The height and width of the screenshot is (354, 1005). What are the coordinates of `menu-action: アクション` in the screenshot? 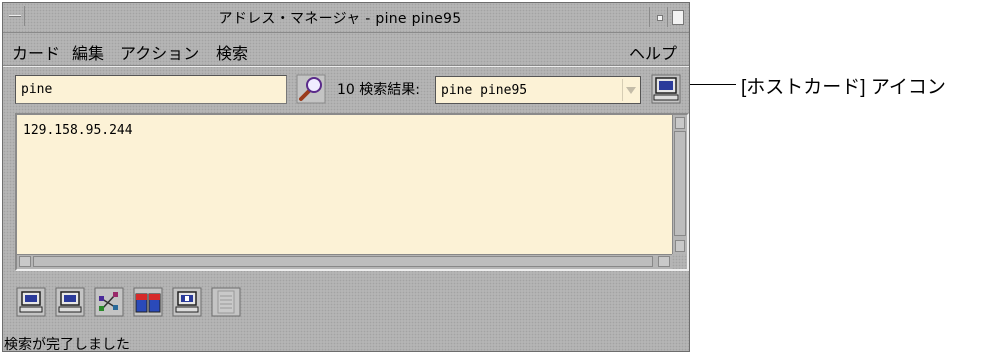 It's located at (159, 52).